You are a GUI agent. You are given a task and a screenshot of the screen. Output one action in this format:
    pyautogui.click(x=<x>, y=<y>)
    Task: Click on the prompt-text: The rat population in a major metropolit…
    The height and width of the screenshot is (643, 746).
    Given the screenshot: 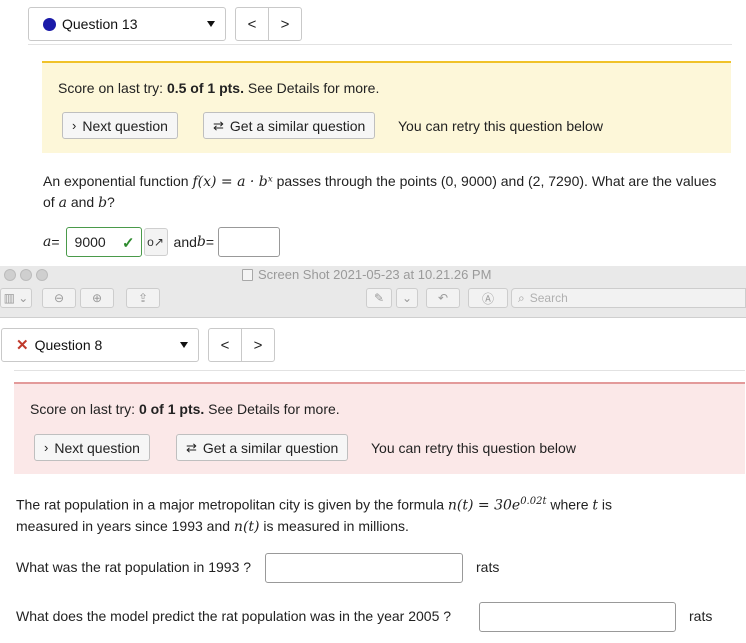 What is the action you would take?
    pyautogui.click(x=232, y=504)
    